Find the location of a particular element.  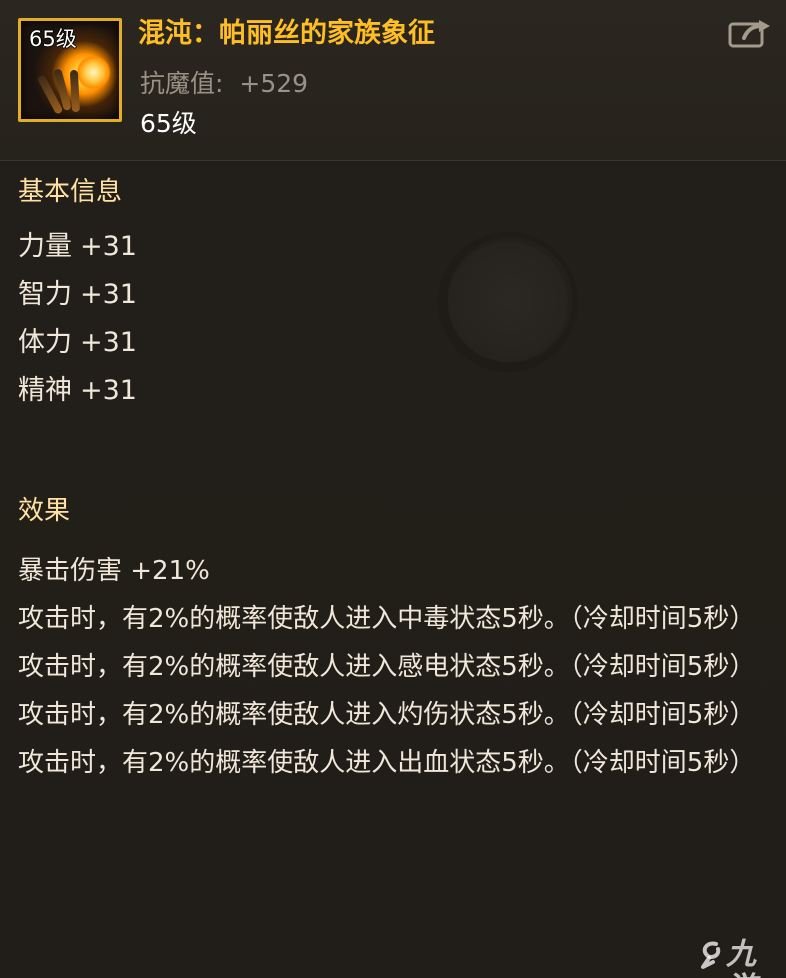

resistance-value: +529 is located at coordinates (274, 83).